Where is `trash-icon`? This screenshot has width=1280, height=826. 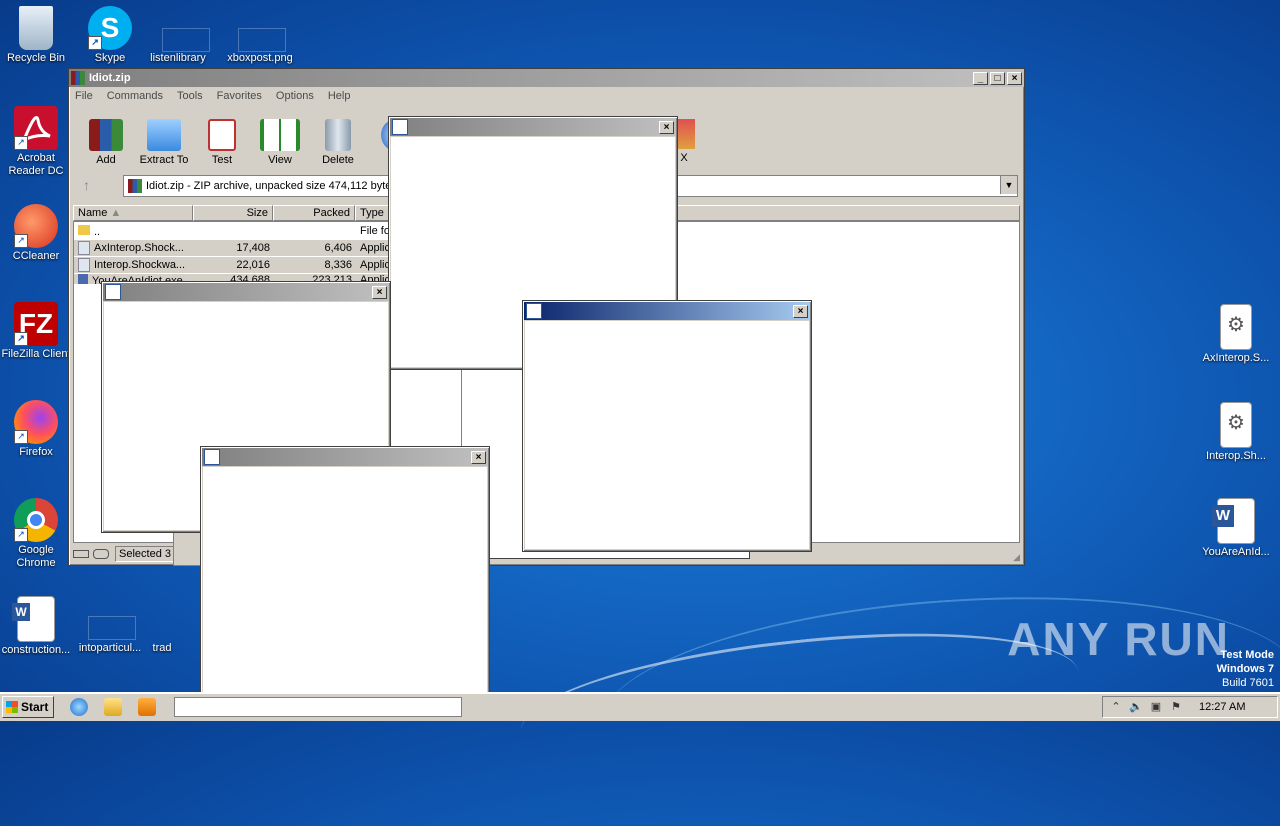 trash-icon is located at coordinates (338, 135).